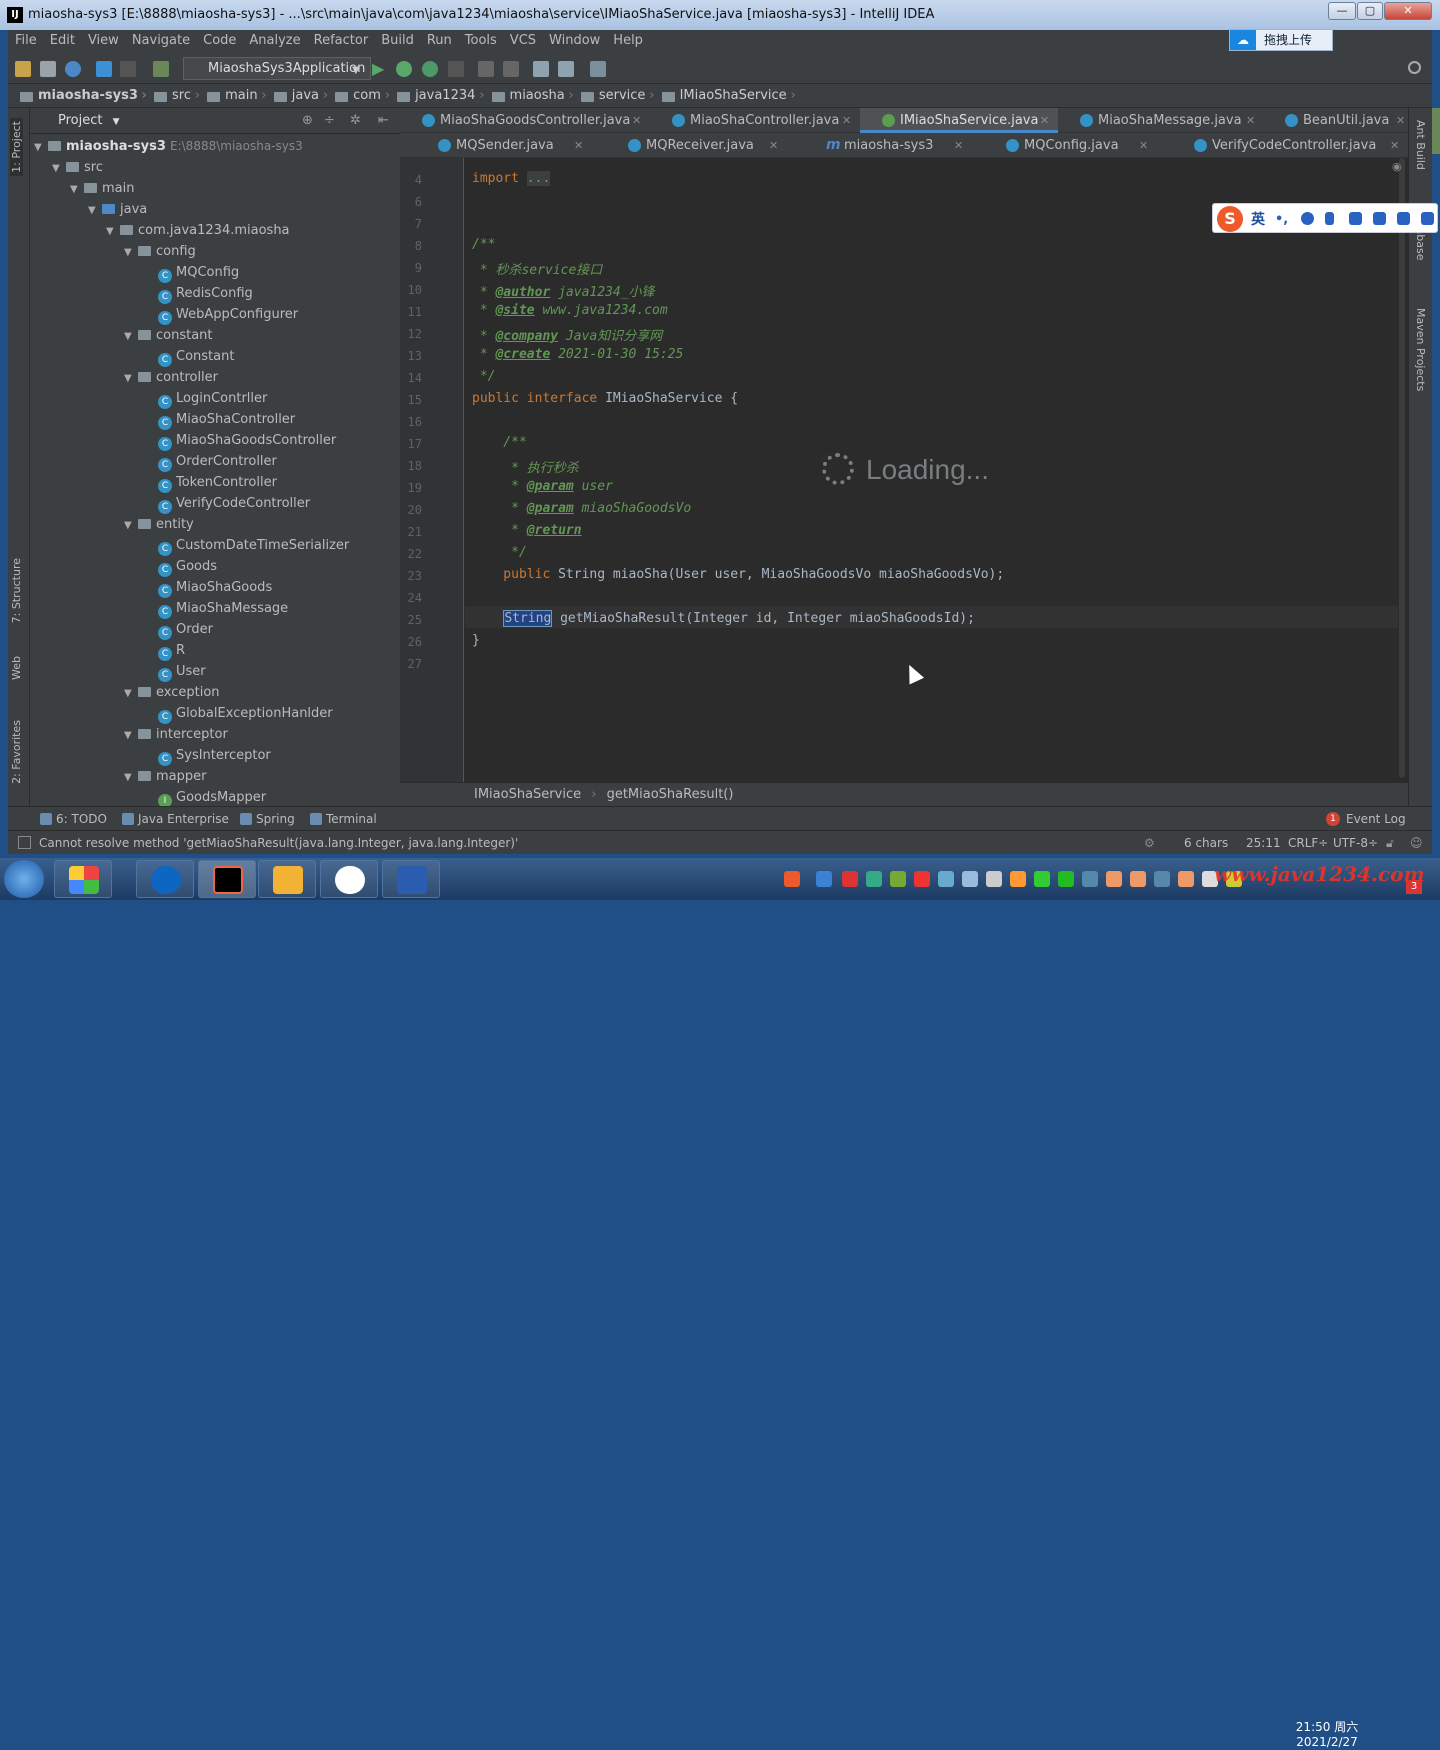  Describe the element at coordinates (1160, 120) in the screenshot. I see `tab-miaoshamessage: MiaoShaMessage.java ✕` at that location.